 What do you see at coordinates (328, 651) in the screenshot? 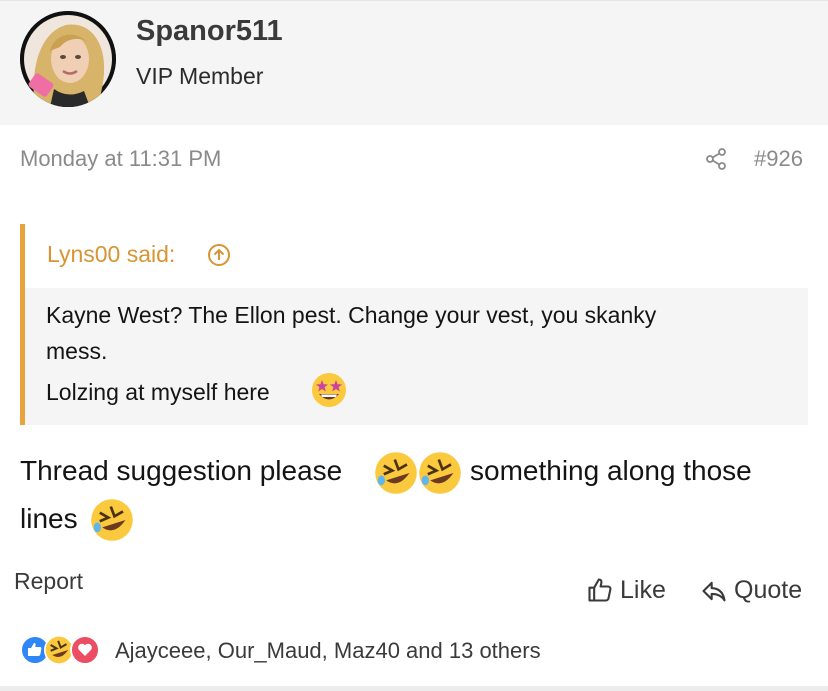
I see `reaction-summary: Ajayceee, Our_Maud, Maz40 and 13 others` at bounding box center [328, 651].